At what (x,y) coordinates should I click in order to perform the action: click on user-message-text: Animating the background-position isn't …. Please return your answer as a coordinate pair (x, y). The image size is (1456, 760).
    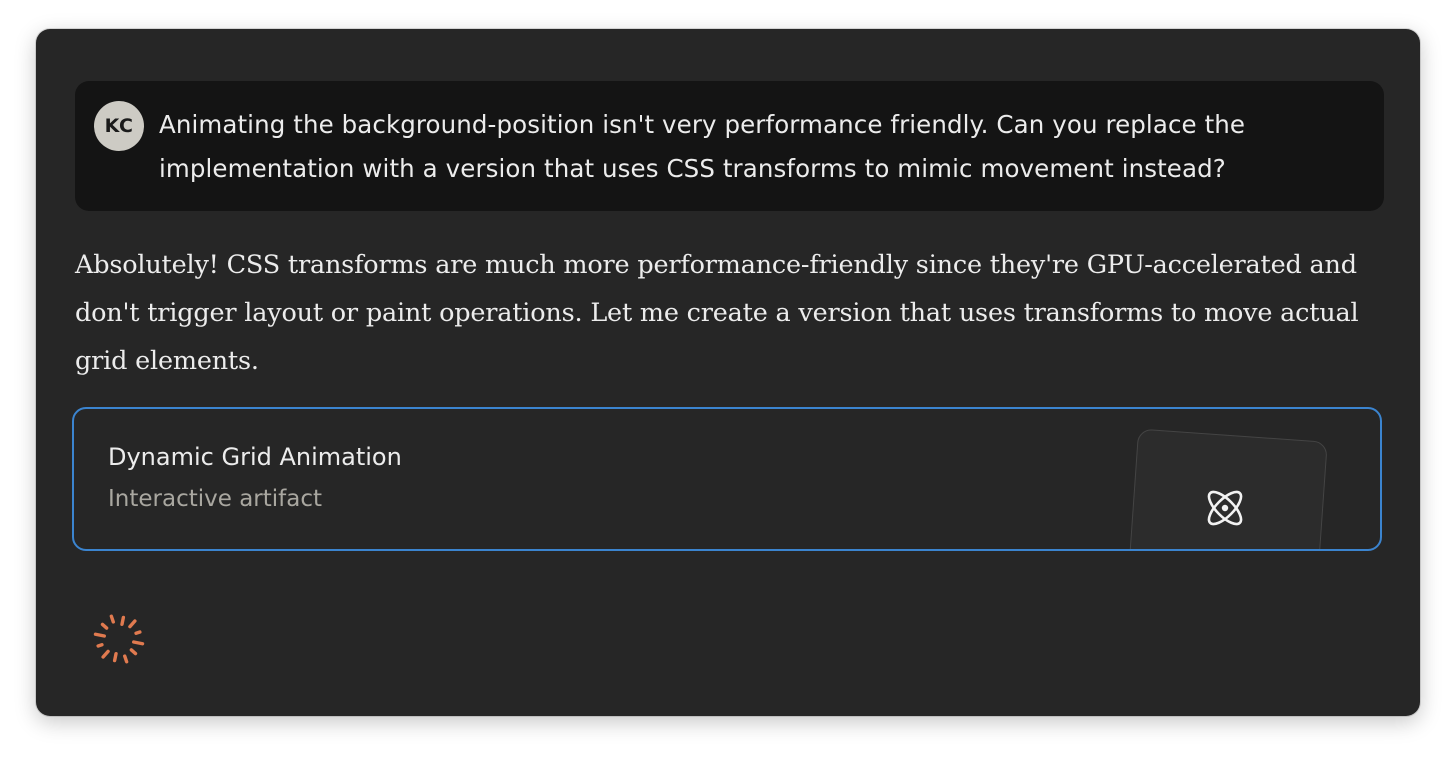
    Looking at the image, I should click on (702, 146).